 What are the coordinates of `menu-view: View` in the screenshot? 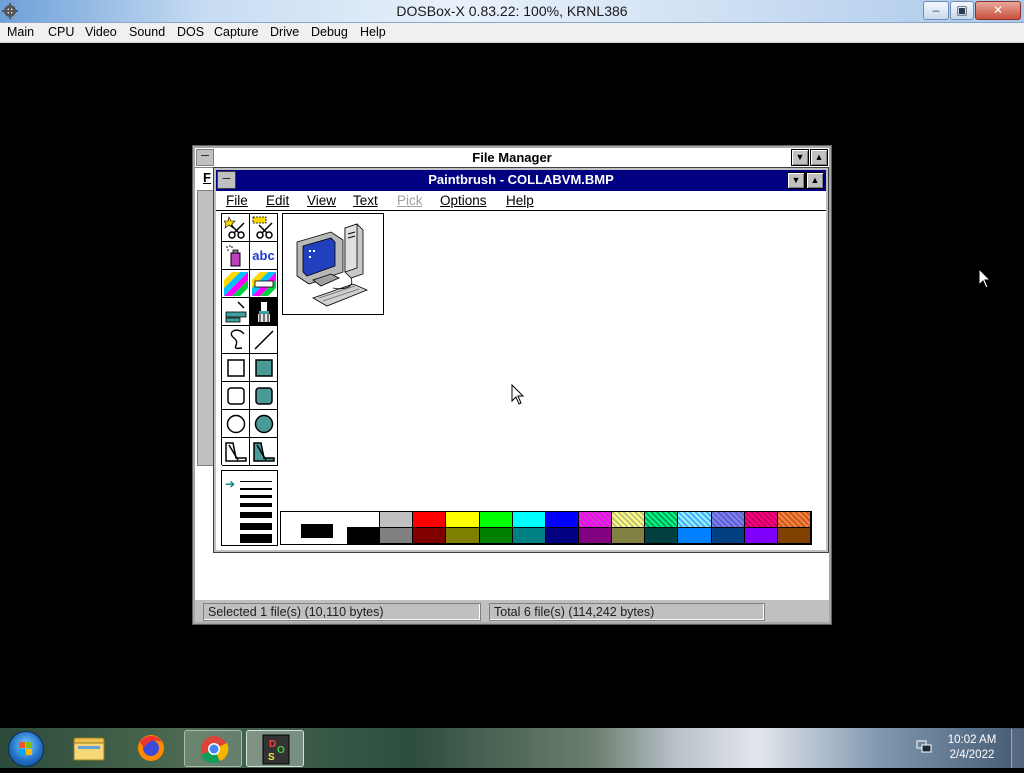 It's located at (321, 200).